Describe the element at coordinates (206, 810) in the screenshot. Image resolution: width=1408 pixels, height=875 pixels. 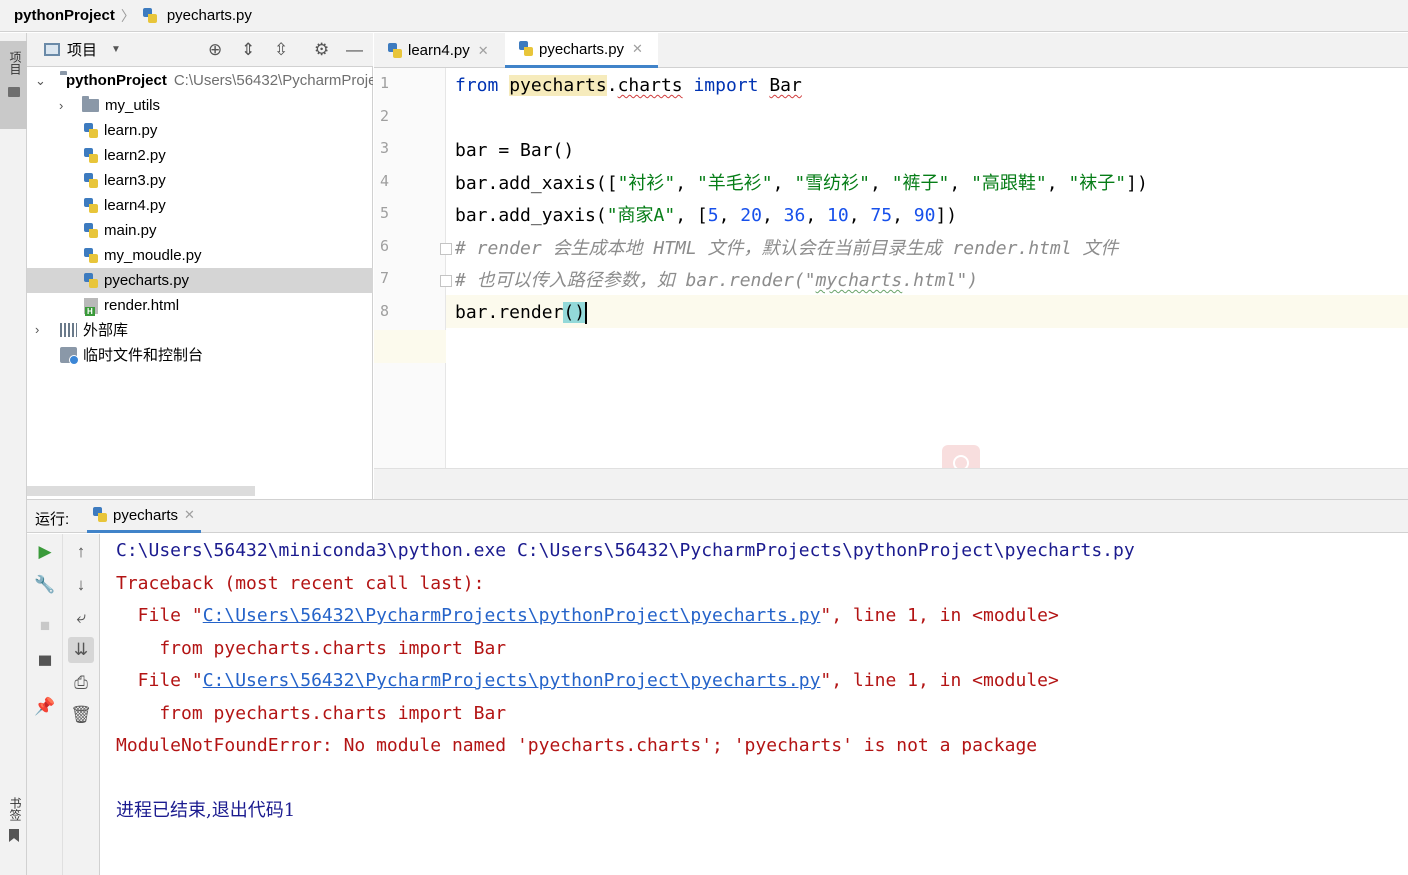
I see `console-exit-line: 进程已结束,退出代码1` at that location.